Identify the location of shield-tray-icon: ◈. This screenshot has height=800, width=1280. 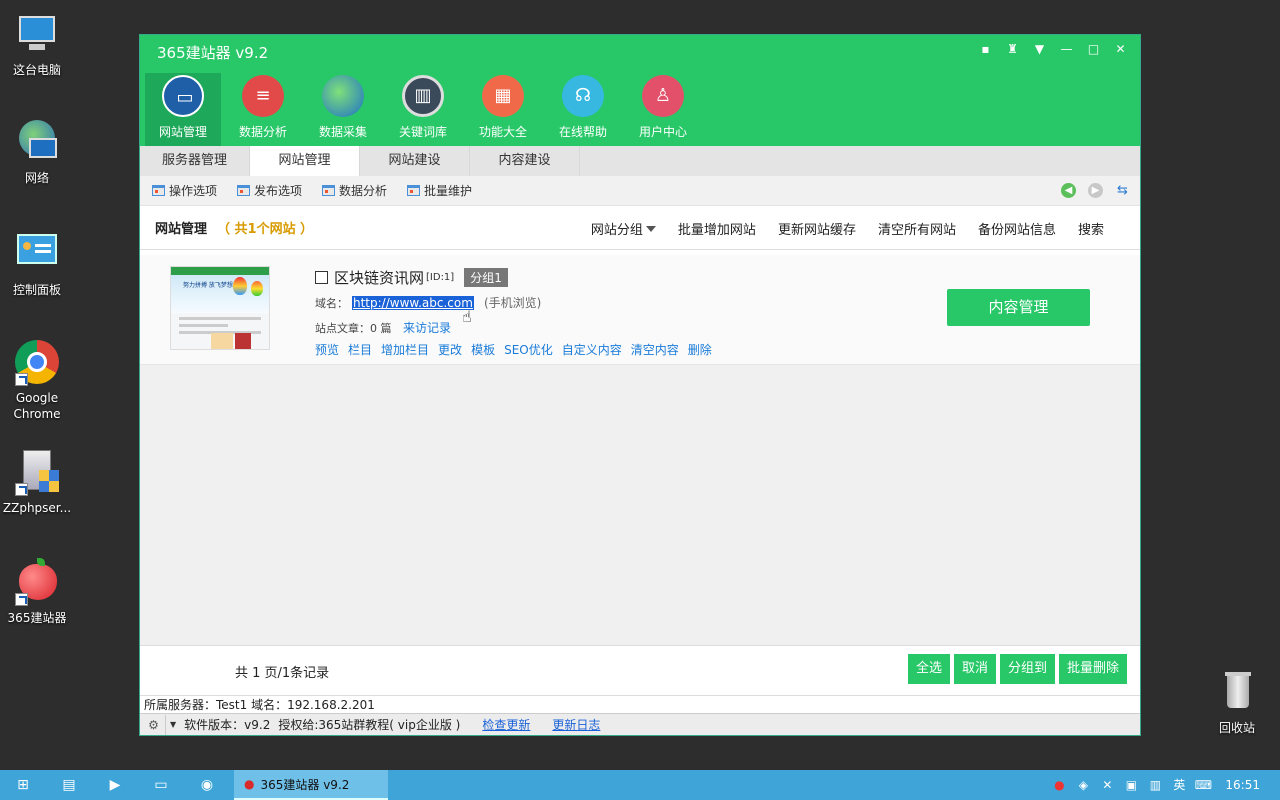
(1083, 785).